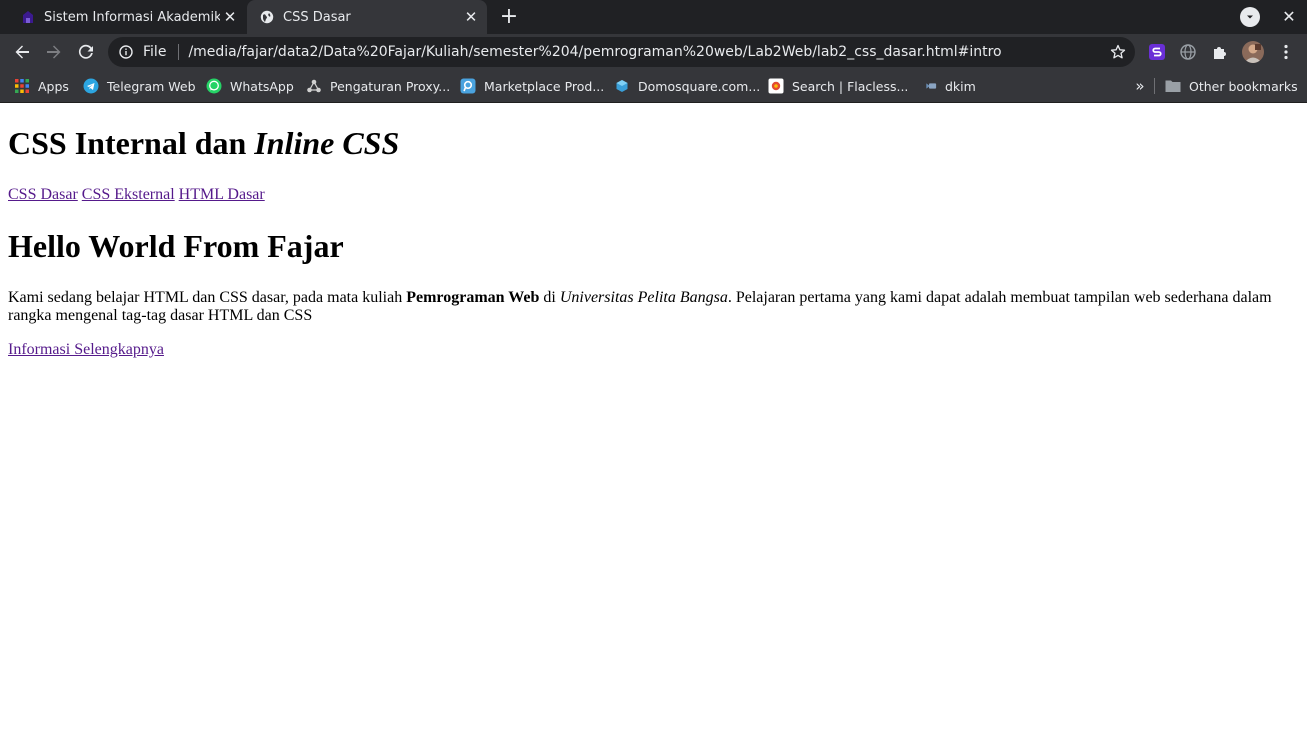  What do you see at coordinates (1140, 86) in the screenshot?
I see `bookmarks-overflow-chevron-icon: »` at bounding box center [1140, 86].